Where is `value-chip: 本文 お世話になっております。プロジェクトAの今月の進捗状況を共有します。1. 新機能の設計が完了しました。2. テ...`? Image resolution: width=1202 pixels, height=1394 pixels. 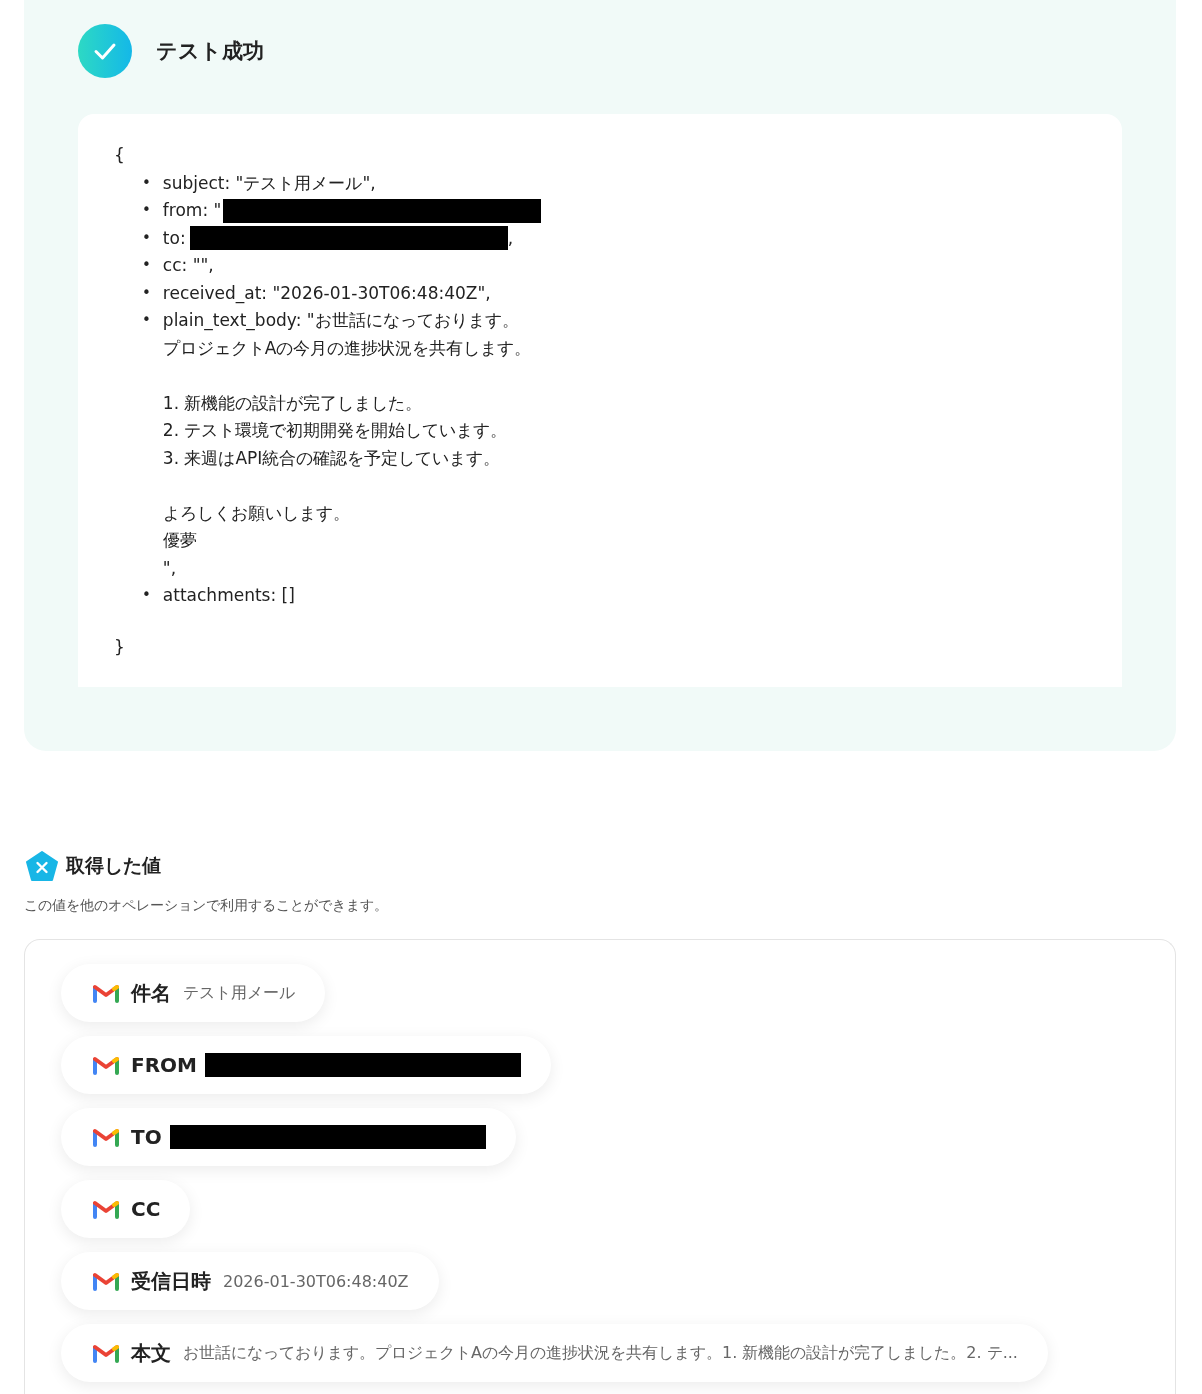 value-chip: 本文 お世話になっております。プロジェクトAの今月の進捗状況を共有します。1. 新機能の設計が完了しました。2. テ... is located at coordinates (554, 1353).